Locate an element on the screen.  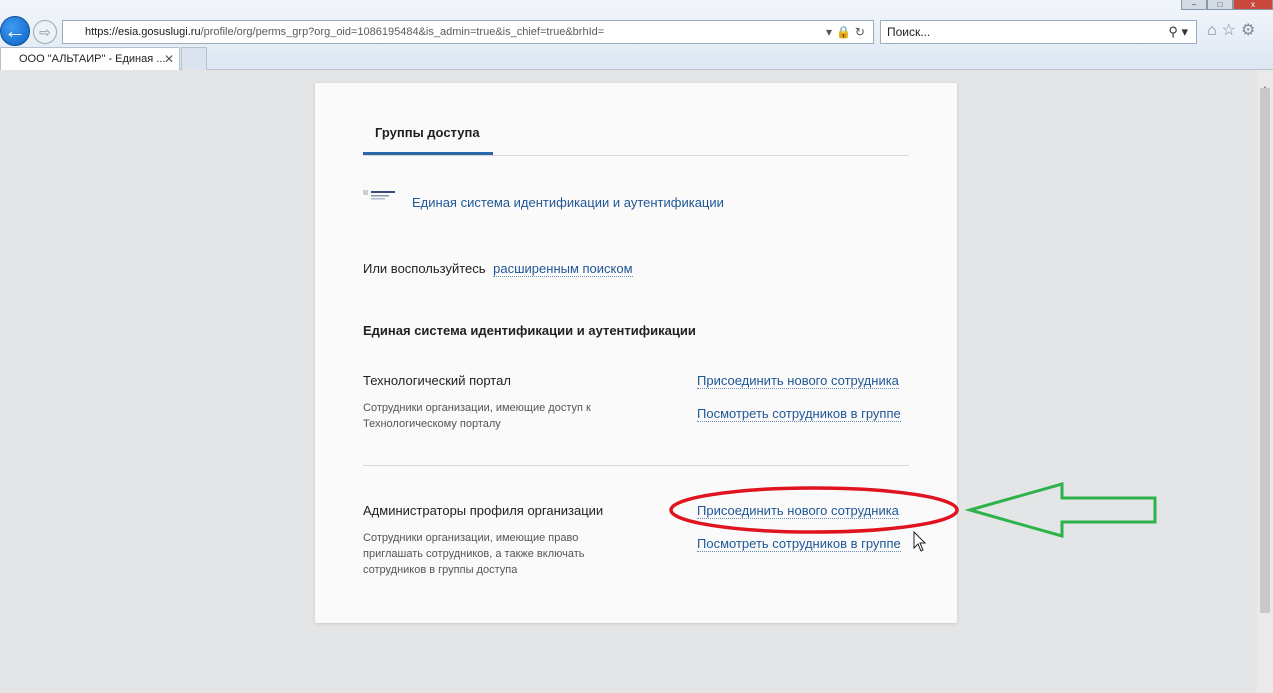
close-icon: ✕ is located at coordinates (169, 59).